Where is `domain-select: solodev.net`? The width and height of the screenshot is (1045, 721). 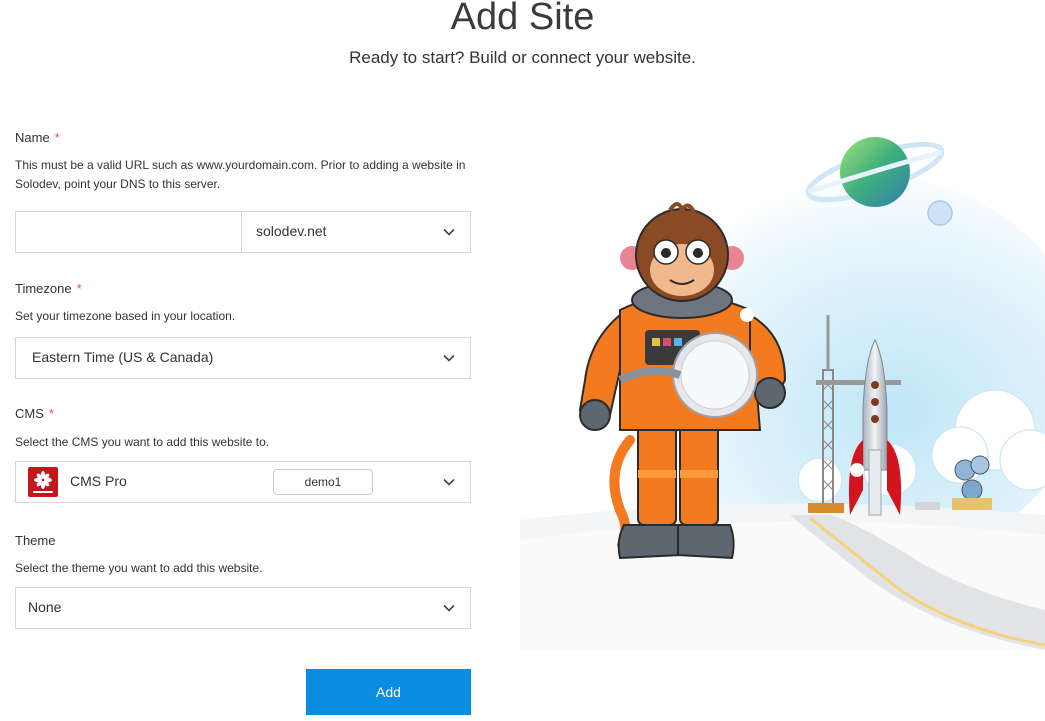 domain-select: solodev.net is located at coordinates (356, 232).